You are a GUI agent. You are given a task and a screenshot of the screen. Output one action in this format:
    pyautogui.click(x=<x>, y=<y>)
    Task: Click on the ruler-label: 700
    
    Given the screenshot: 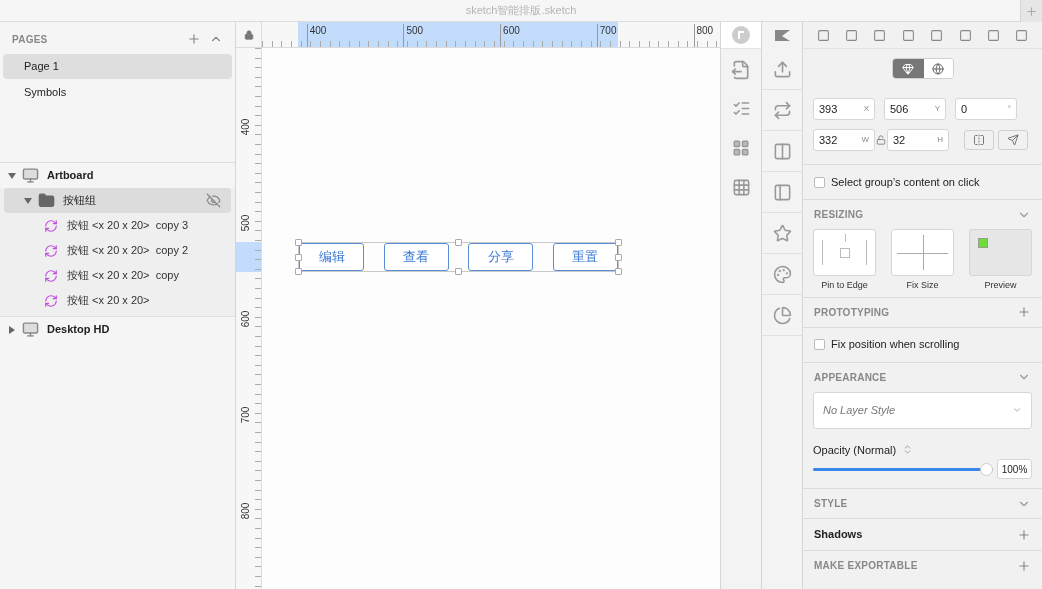 What is the action you would take?
    pyautogui.click(x=245, y=415)
    